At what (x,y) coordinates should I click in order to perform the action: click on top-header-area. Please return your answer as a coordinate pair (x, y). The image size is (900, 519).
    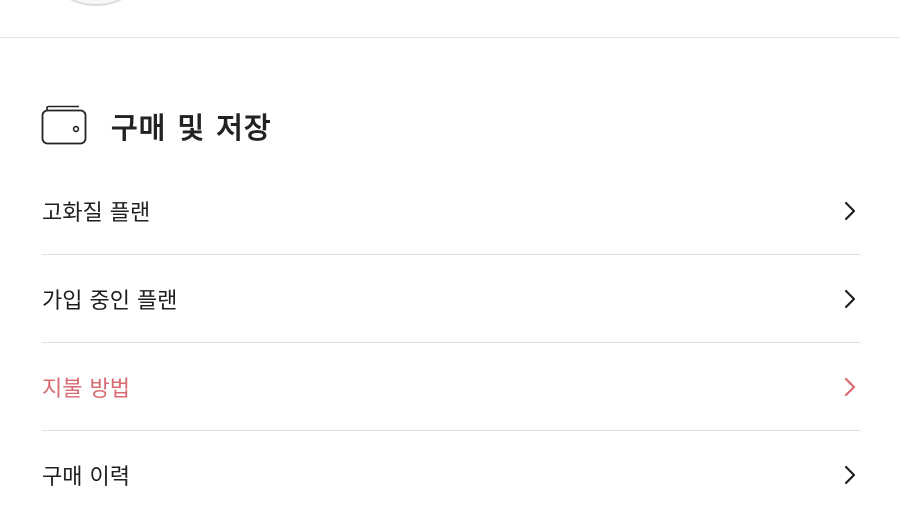
    Looking at the image, I should click on (450, 19).